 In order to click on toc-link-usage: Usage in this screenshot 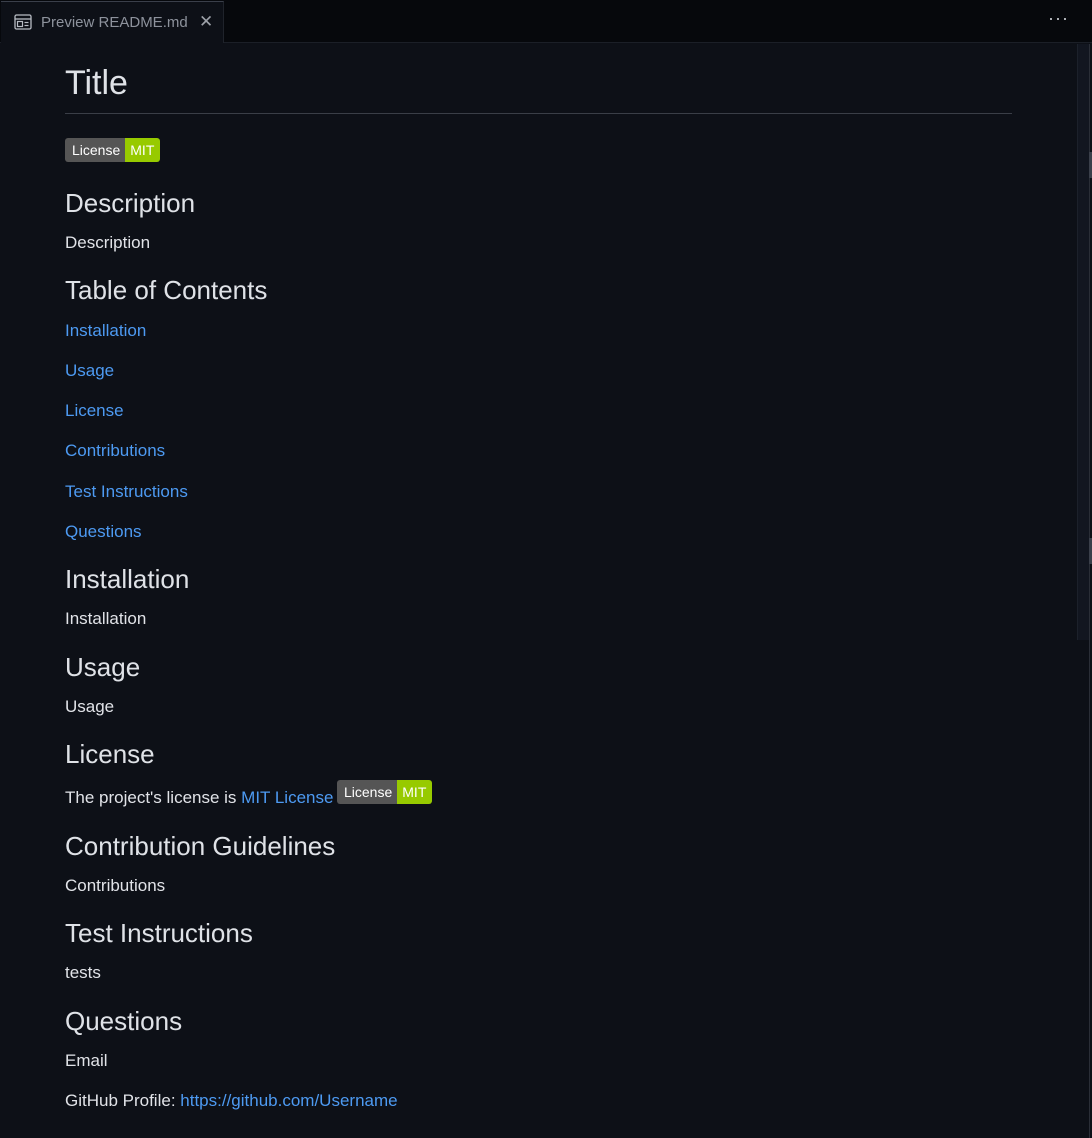, I will do `click(89, 371)`.